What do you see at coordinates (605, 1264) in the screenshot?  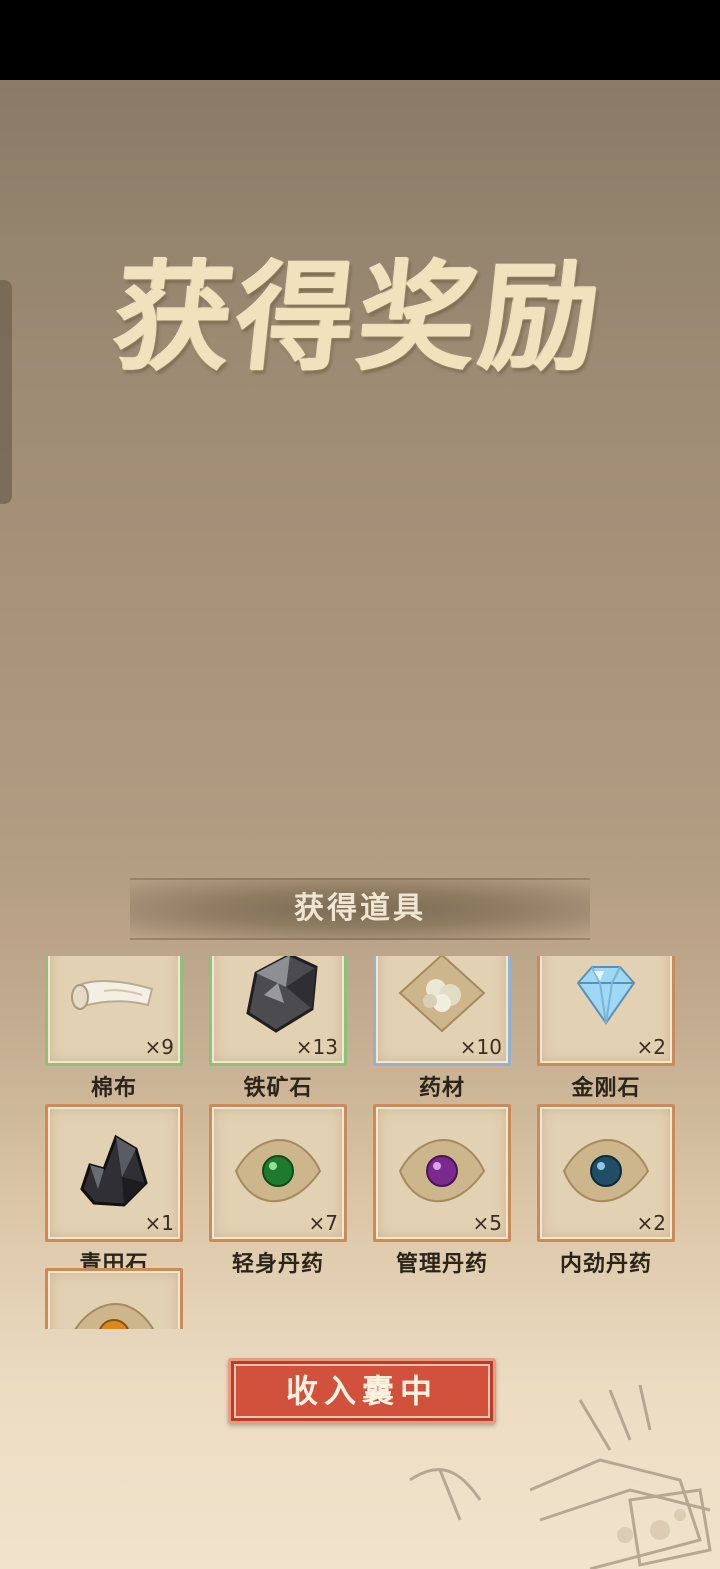 I see `item-name: 内劲丹药` at bounding box center [605, 1264].